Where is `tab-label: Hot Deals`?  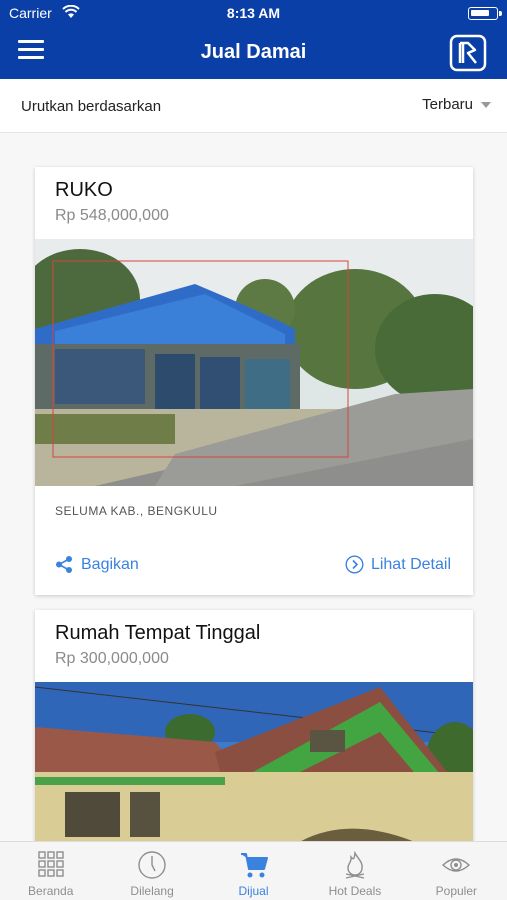
tab-label: Hot Deals is located at coordinates (355, 891).